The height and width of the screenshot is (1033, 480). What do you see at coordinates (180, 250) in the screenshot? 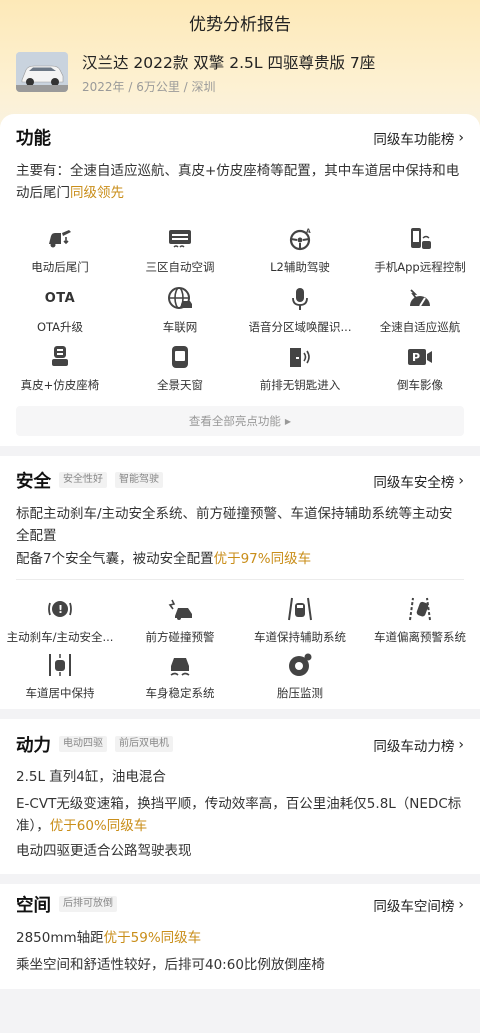
I see `feature-item: 三区自动空调` at bounding box center [180, 250].